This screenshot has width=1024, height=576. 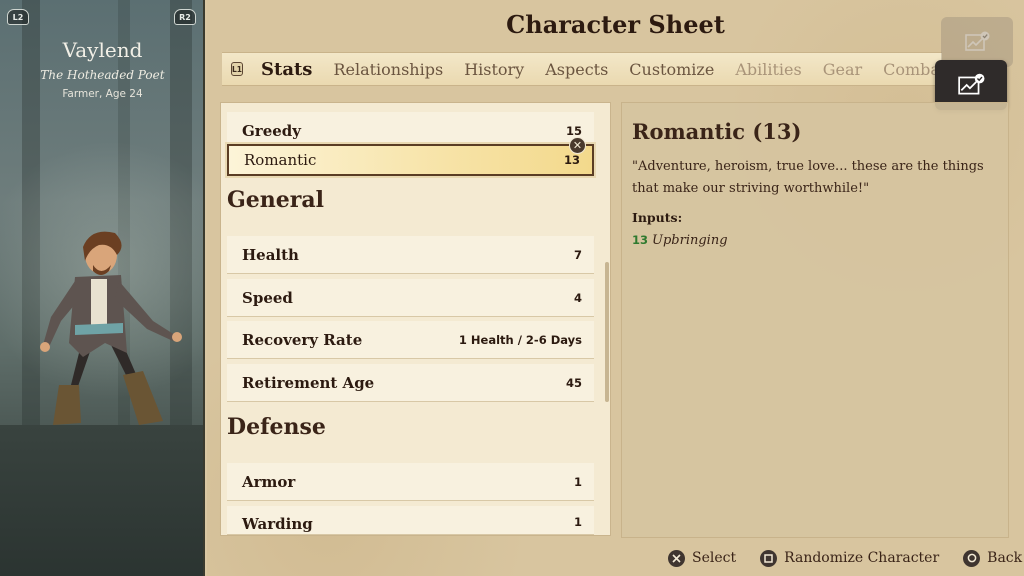 I want to click on detail-inputs-heading: Inputs:, so click(x=657, y=217).